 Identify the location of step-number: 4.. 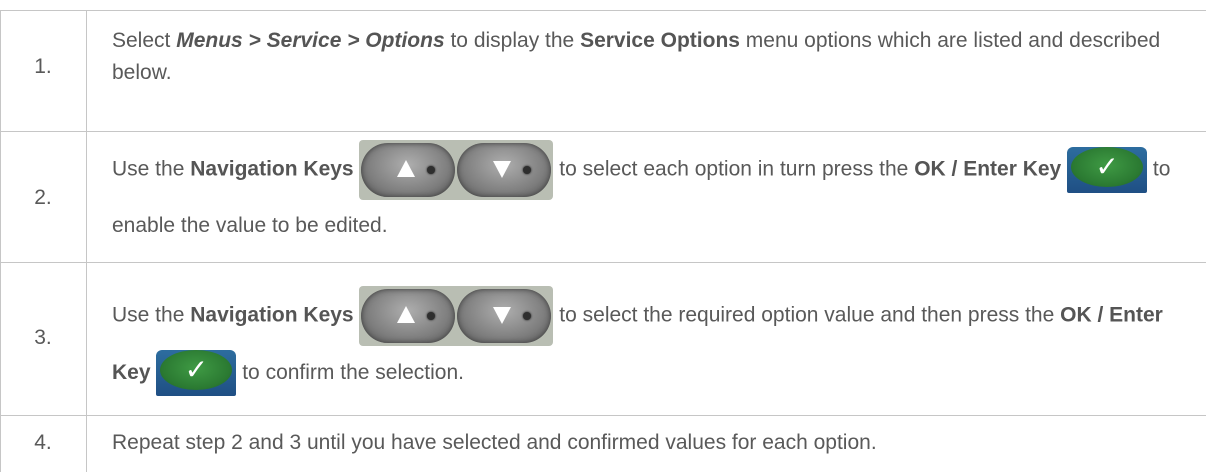
(43, 442).